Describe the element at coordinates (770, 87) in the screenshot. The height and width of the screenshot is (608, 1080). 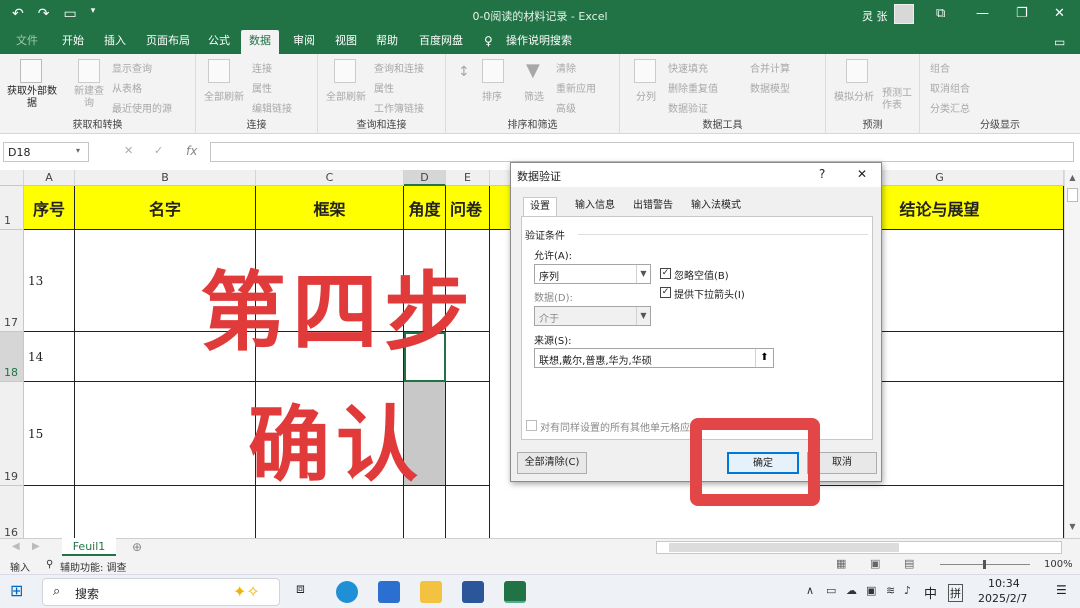
I see `data-model-button: 数据模型` at that location.